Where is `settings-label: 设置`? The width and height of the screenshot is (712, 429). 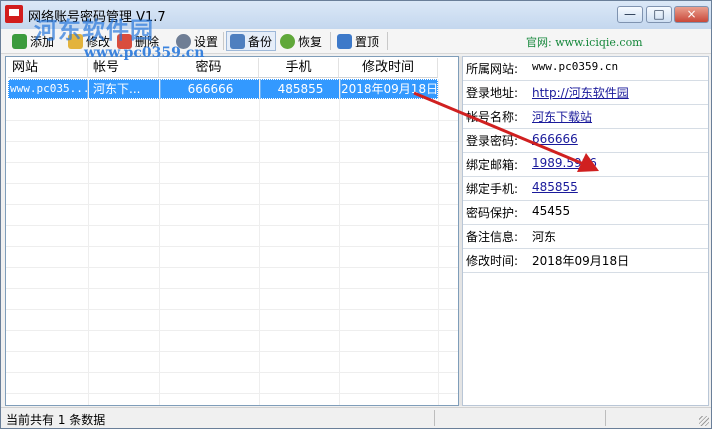 settings-label: 设置 is located at coordinates (206, 41).